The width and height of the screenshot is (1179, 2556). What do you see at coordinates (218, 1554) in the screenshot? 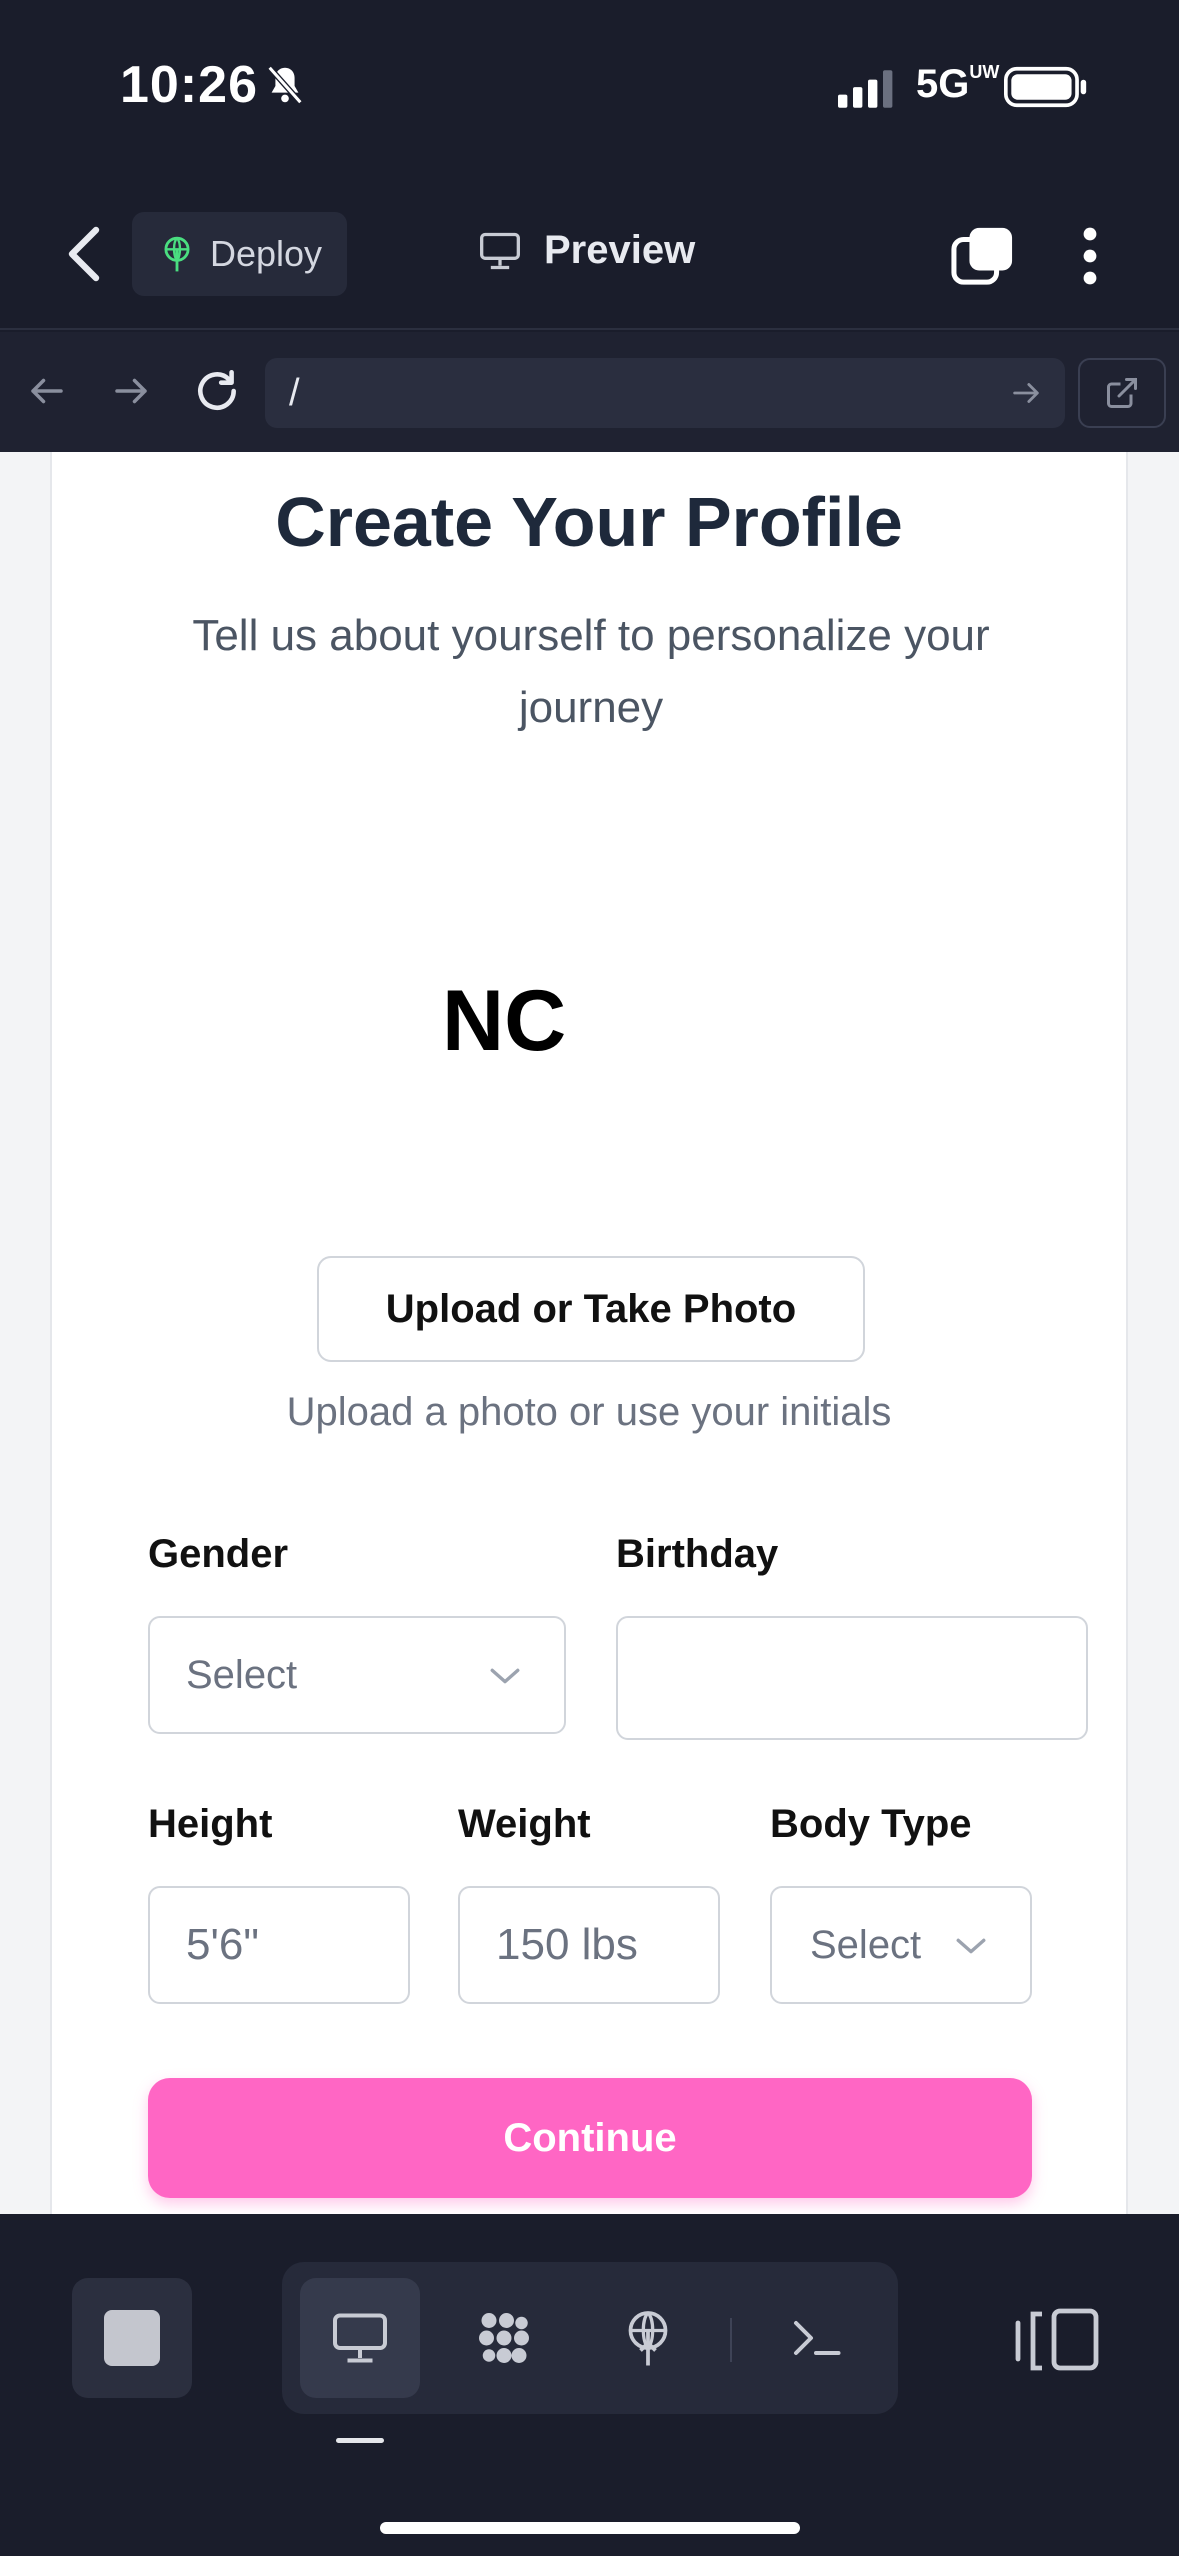
I see `gender-label: Gender` at bounding box center [218, 1554].